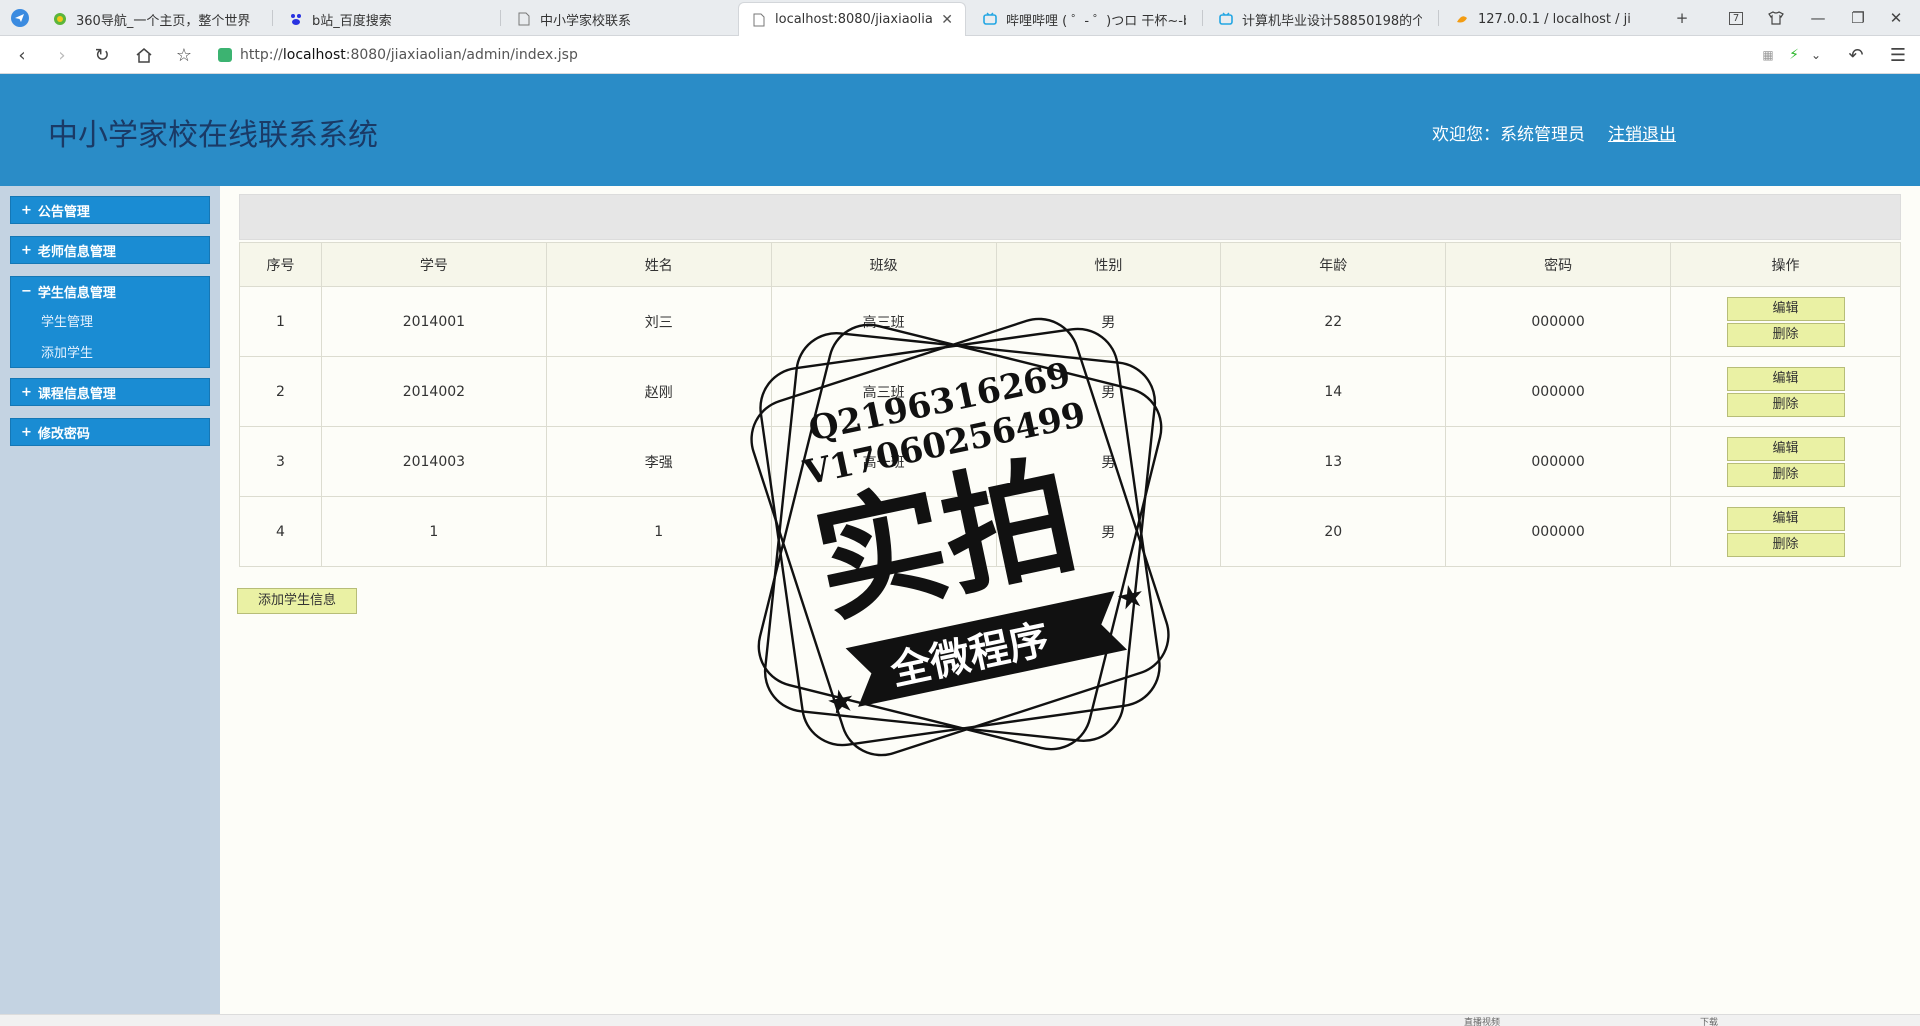 The image size is (1920, 1026). Describe the element at coordinates (296, 19) in the screenshot. I see `baidu-icon` at that location.